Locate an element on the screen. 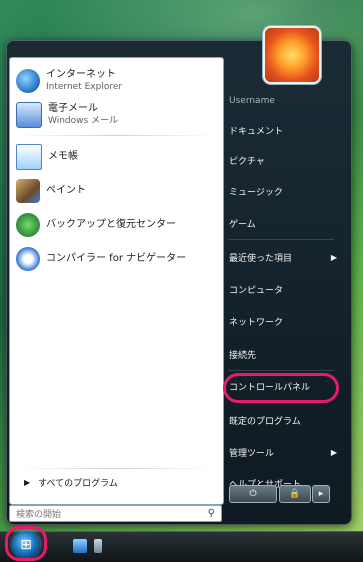 The height and width of the screenshot is (562, 363). right-item-label: 管理ツール is located at coordinates (252, 453).